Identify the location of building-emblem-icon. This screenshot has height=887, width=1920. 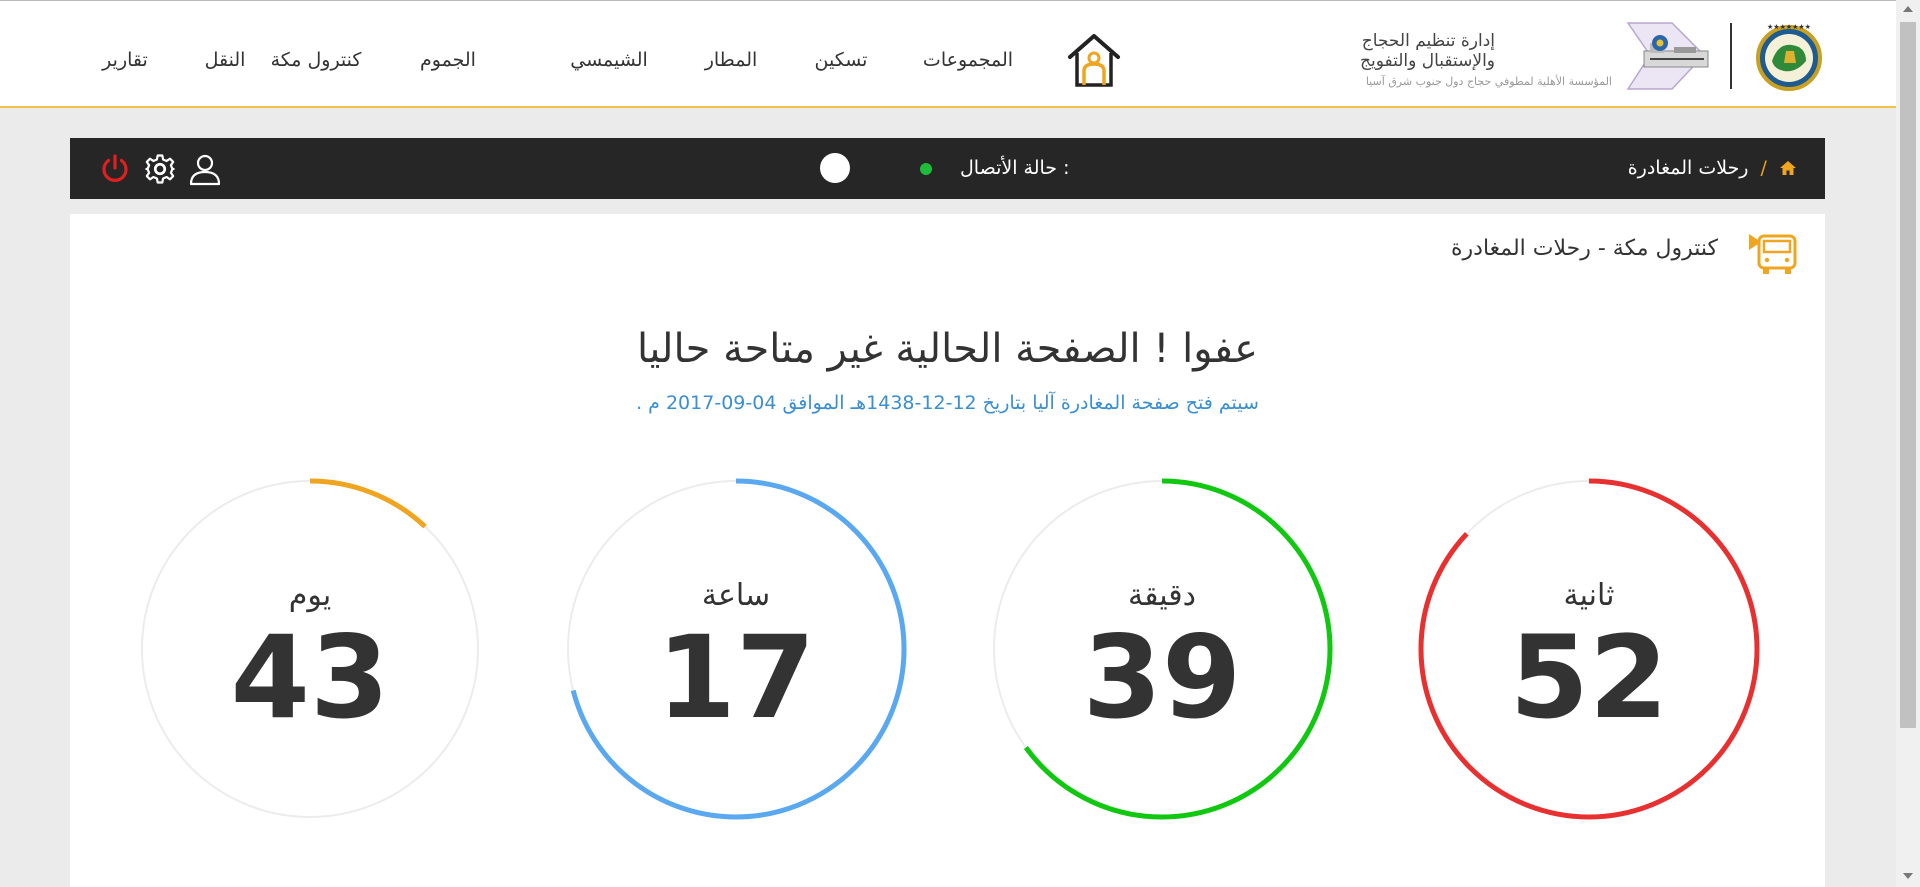
(1667, 56).